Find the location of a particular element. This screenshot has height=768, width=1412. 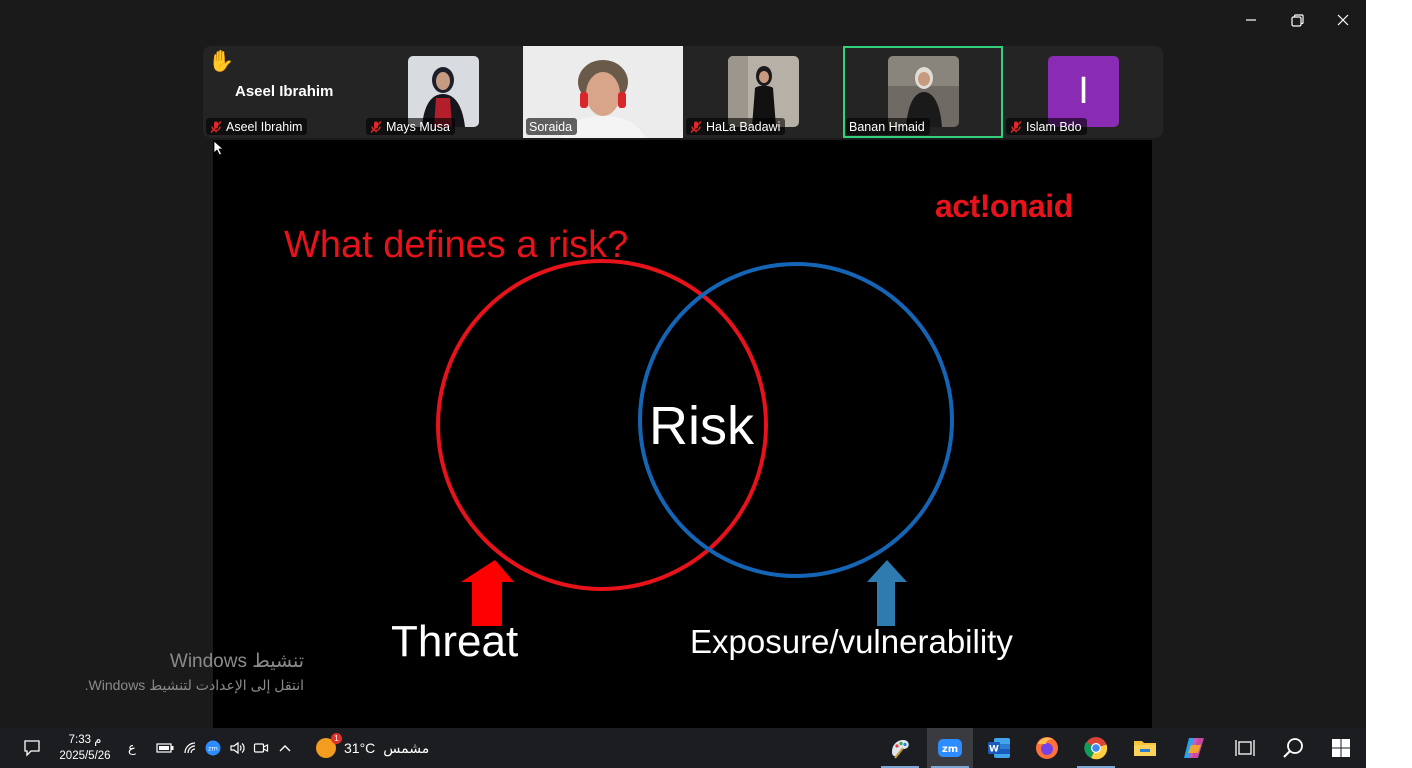

close-icon is located at coordinates (1343, 20).